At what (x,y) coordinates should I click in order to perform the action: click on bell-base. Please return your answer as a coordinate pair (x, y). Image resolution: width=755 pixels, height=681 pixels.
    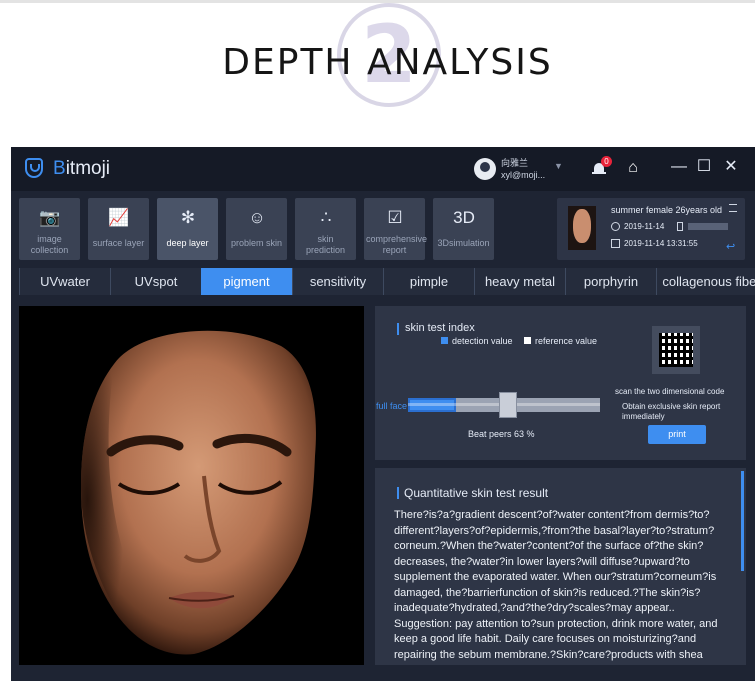
    Looking at the image, I should click on (599, 173).